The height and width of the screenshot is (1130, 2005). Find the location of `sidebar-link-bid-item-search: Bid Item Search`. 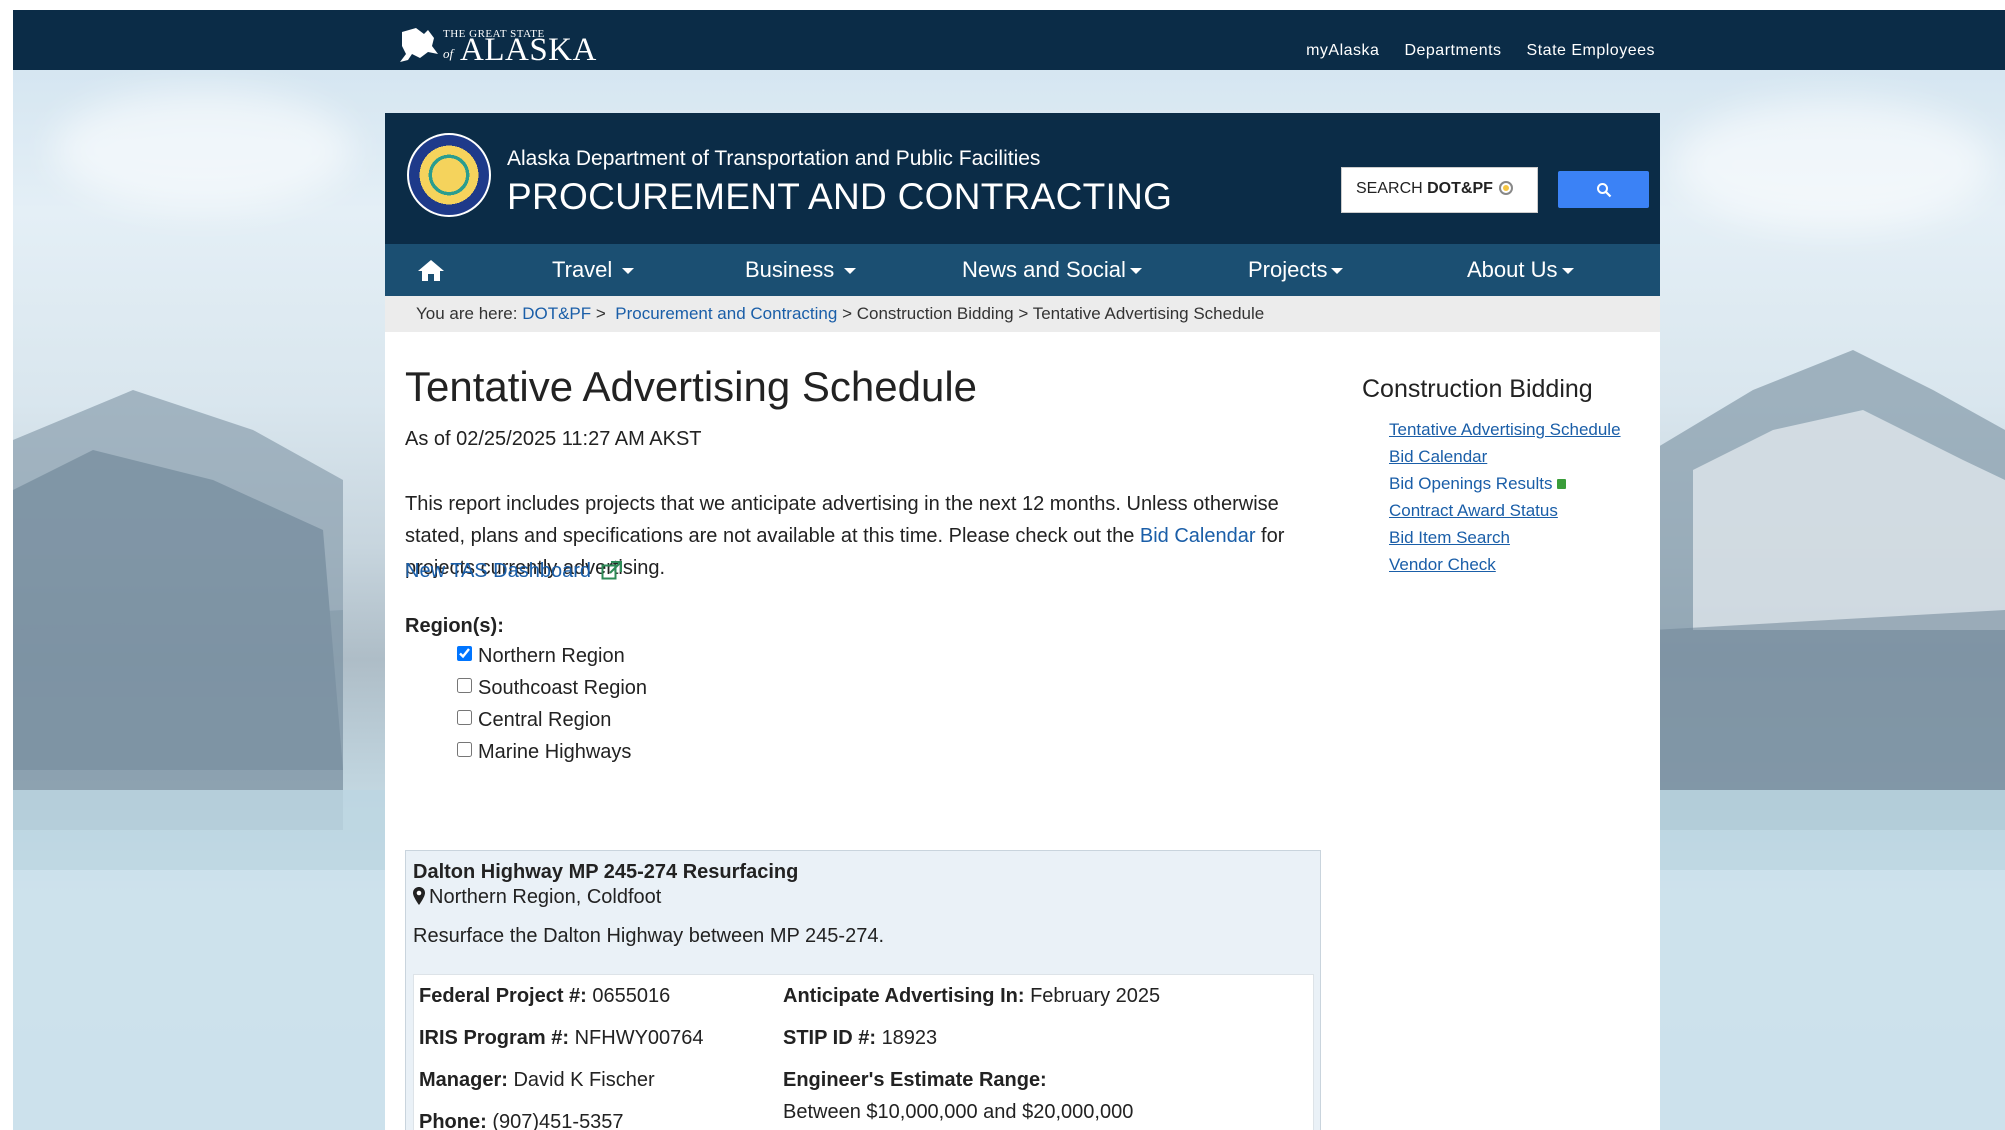

sidebar-link-bid-item-search: Bid Item Search is located at coordinates (1449, 538).